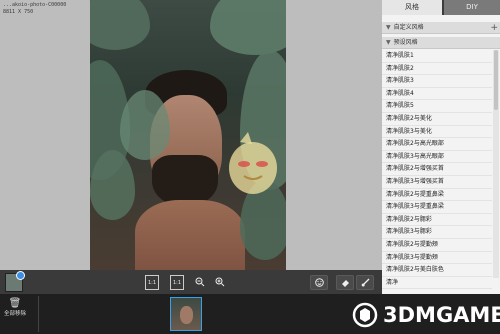  Describe the element at coordinates (437, 144) in the screenshot. I see `list-item: 清净肌肤2与高光眼部` at that location.